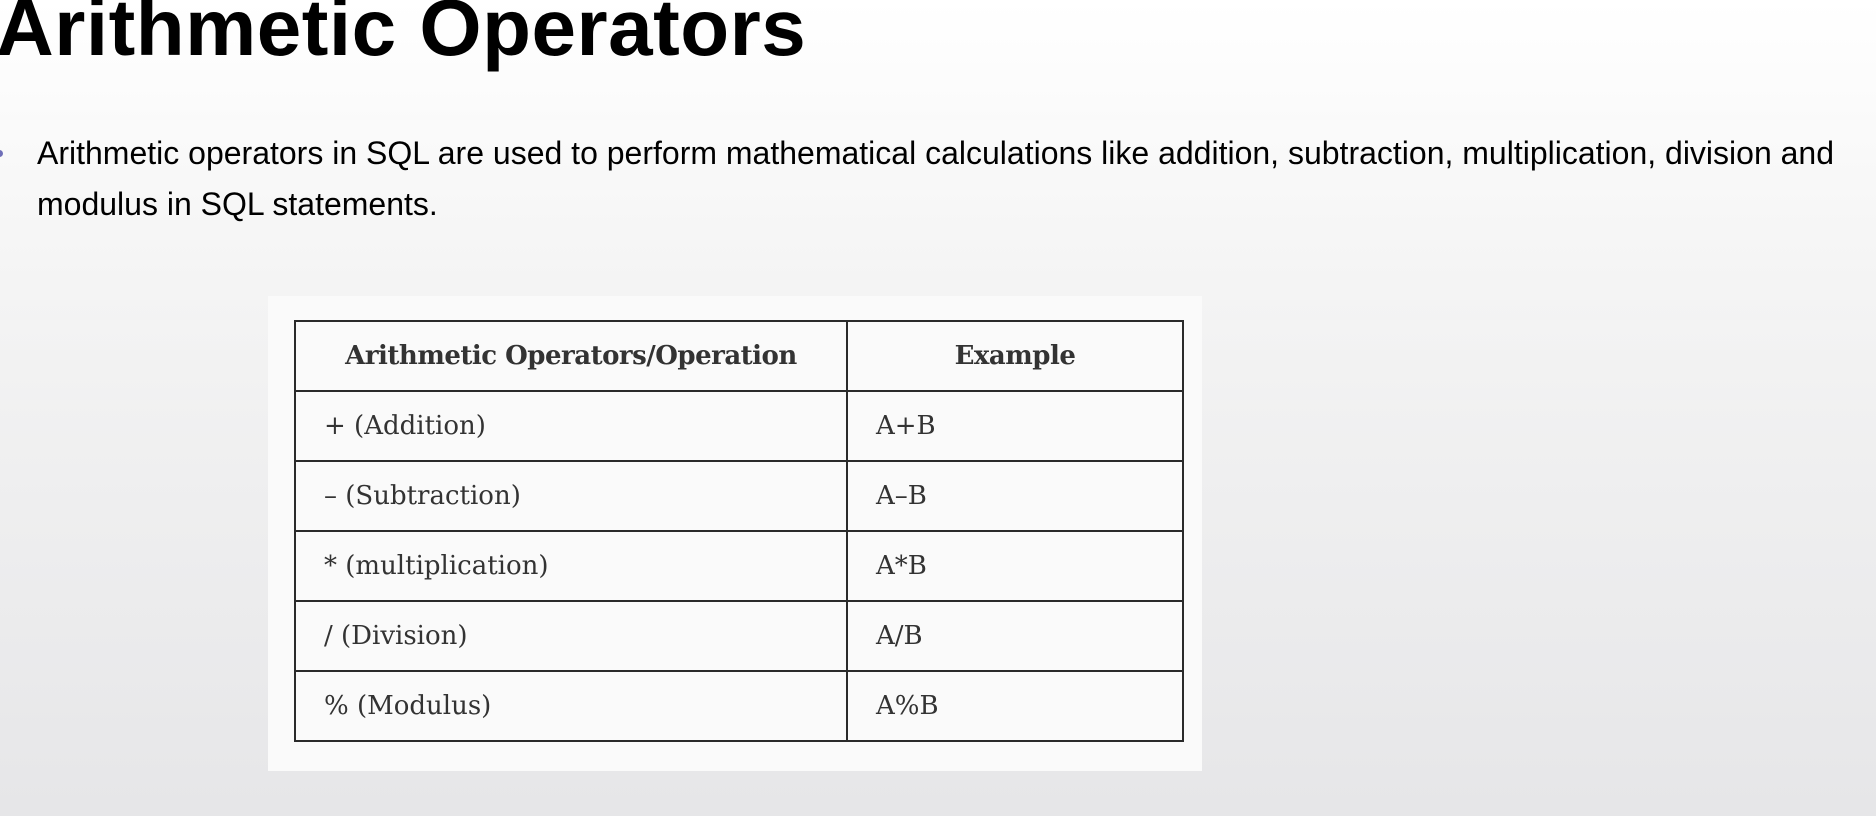 The image size is (1876, 816). I want to click on operator-cell: % (Modulus), so click(571, 706).